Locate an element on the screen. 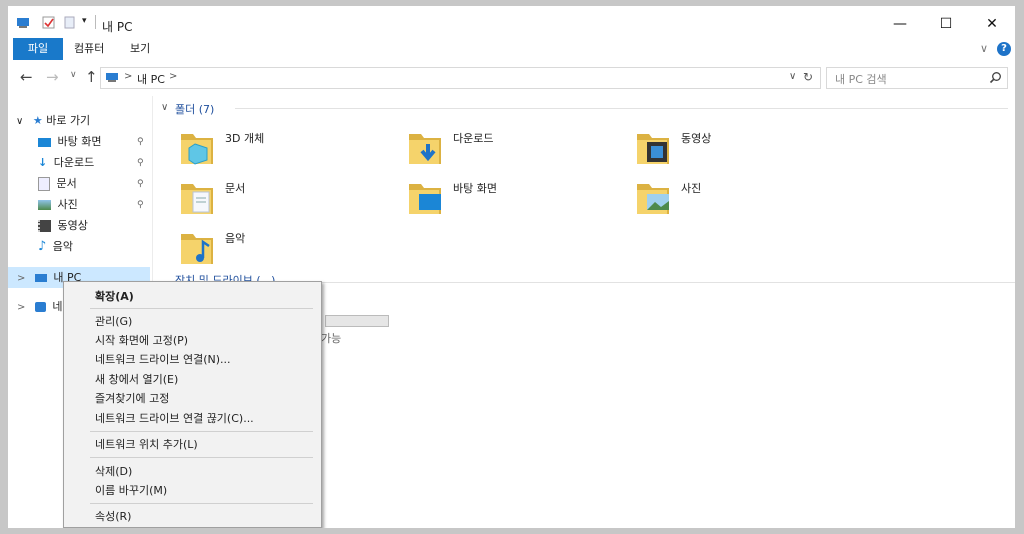  search-input: 내 PC 검색 is located at coordinates (861, 79).